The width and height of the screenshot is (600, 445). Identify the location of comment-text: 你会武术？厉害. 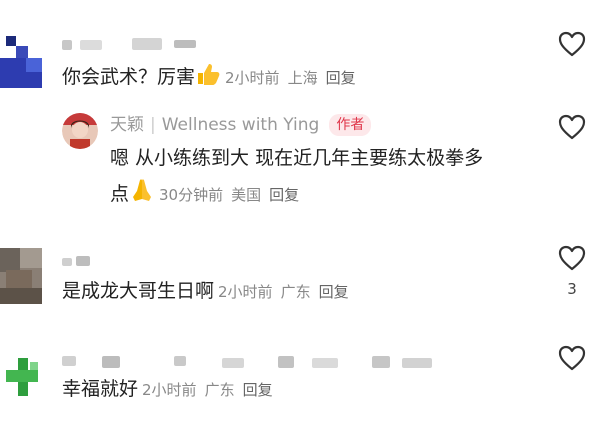
(129, 77).